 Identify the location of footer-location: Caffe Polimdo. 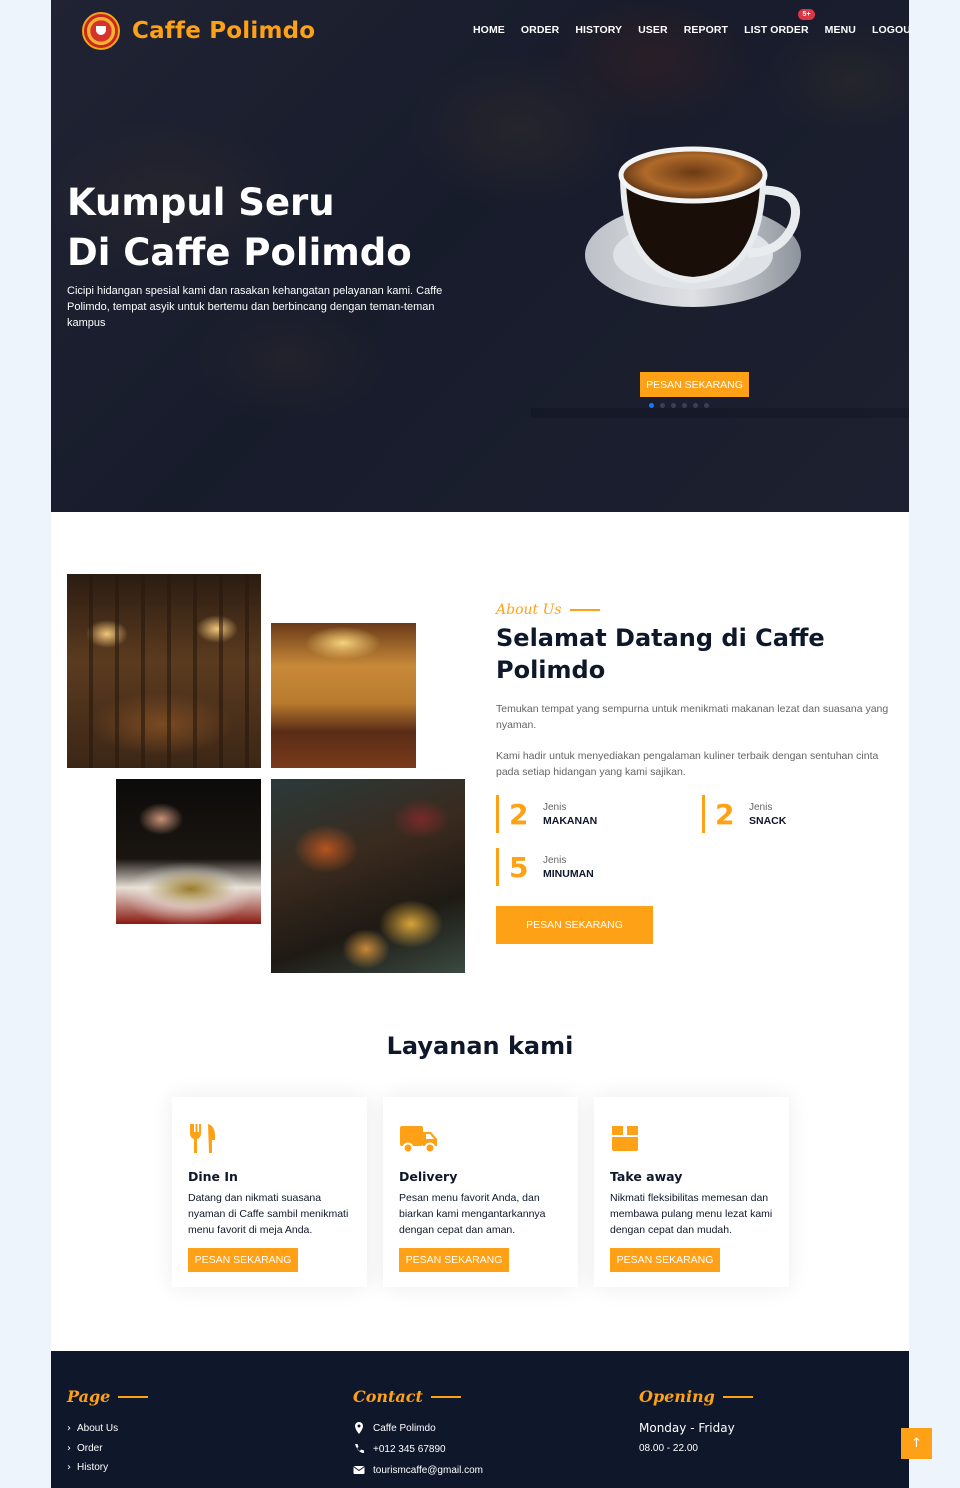
(394, 1428).